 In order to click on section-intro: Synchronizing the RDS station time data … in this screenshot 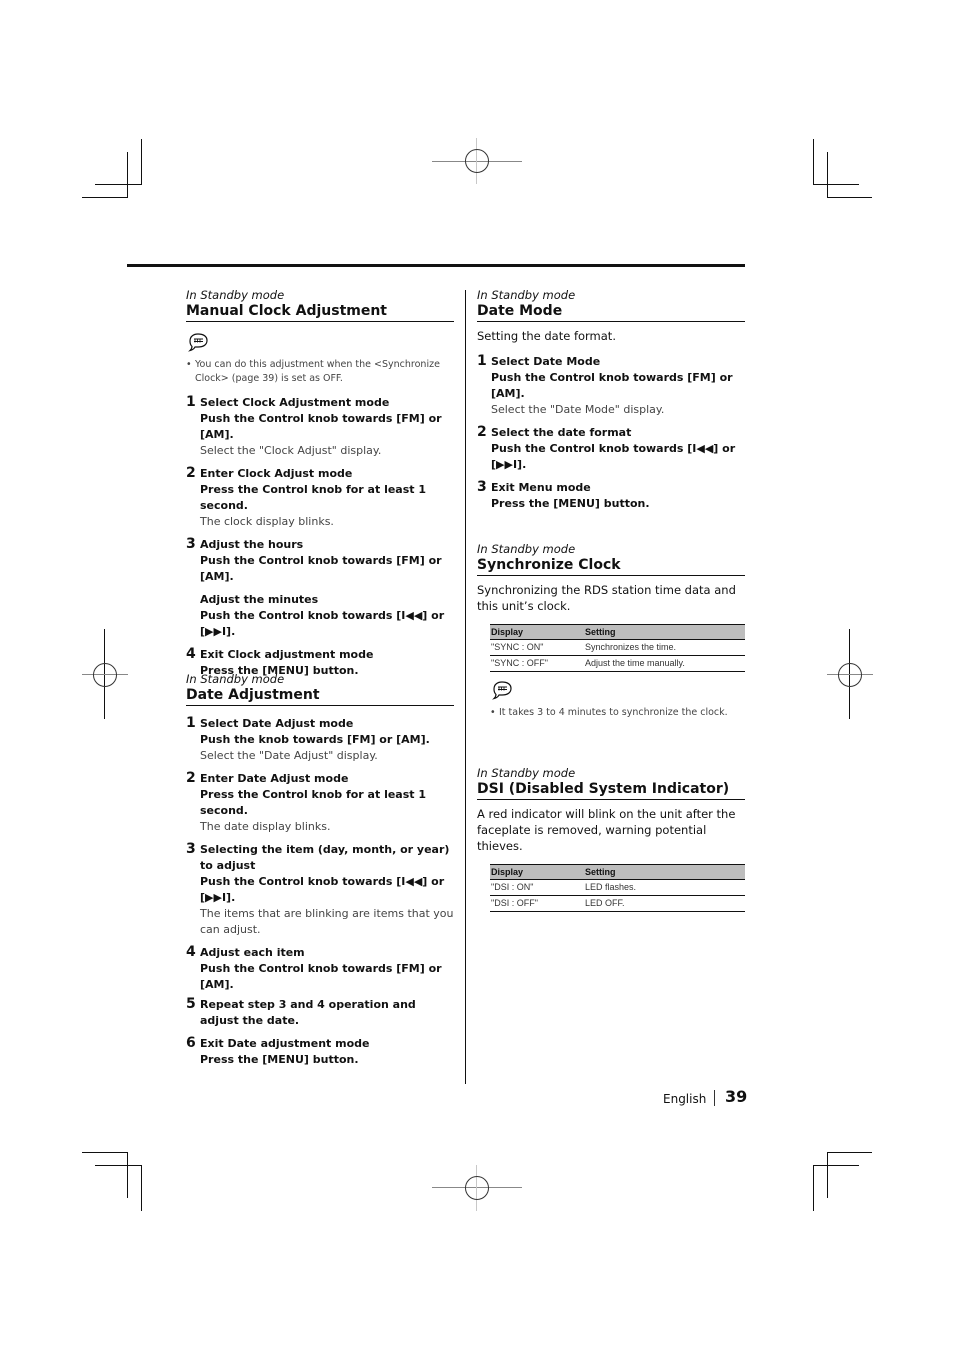, I will do `click(606, 598)`.